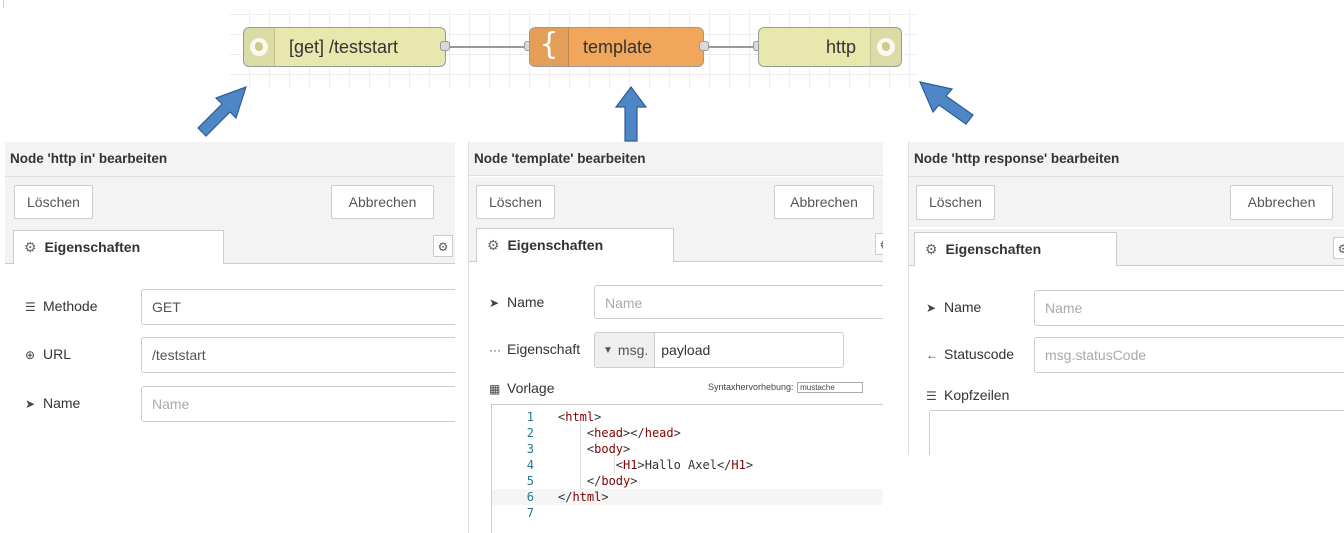 This screenshot has width=1344, height=533. Describe the element at coordinates (298, 355) in the screenshot. I see `url-input: /teststart` at that location.